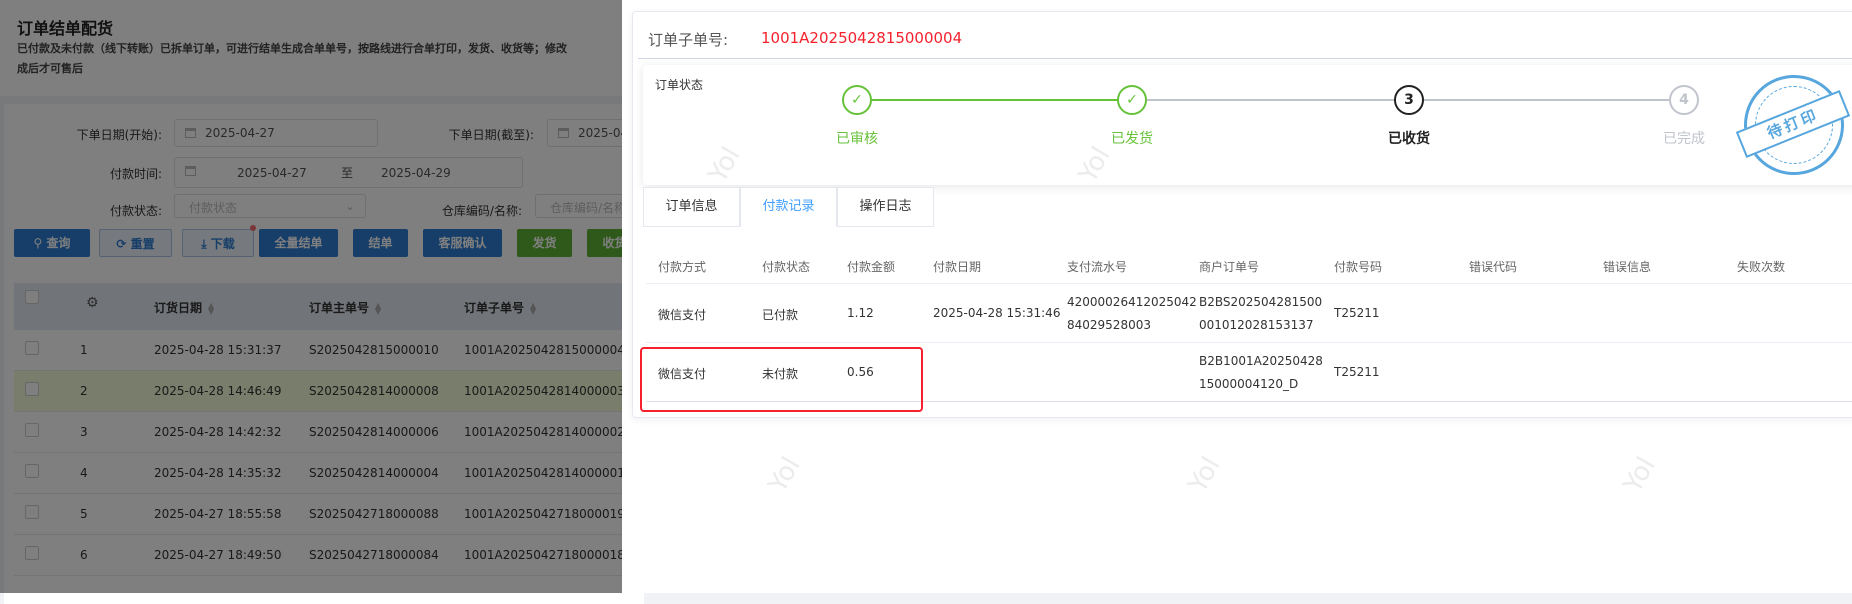  What do you see at coordinates (788, 207) in the screenshot?
I see `tab-payment-records: 付款记录` at bounding box center [788, 207].